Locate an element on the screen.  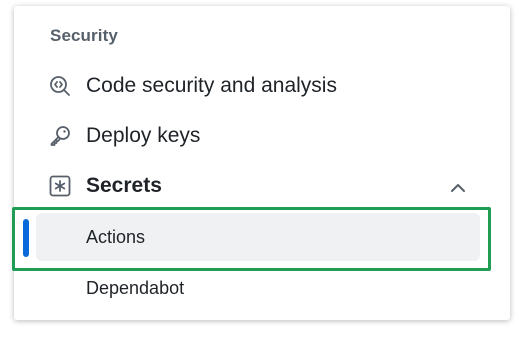
sidebar-subitem-dependabot: Dependabot is located at coordinates (258, 288).